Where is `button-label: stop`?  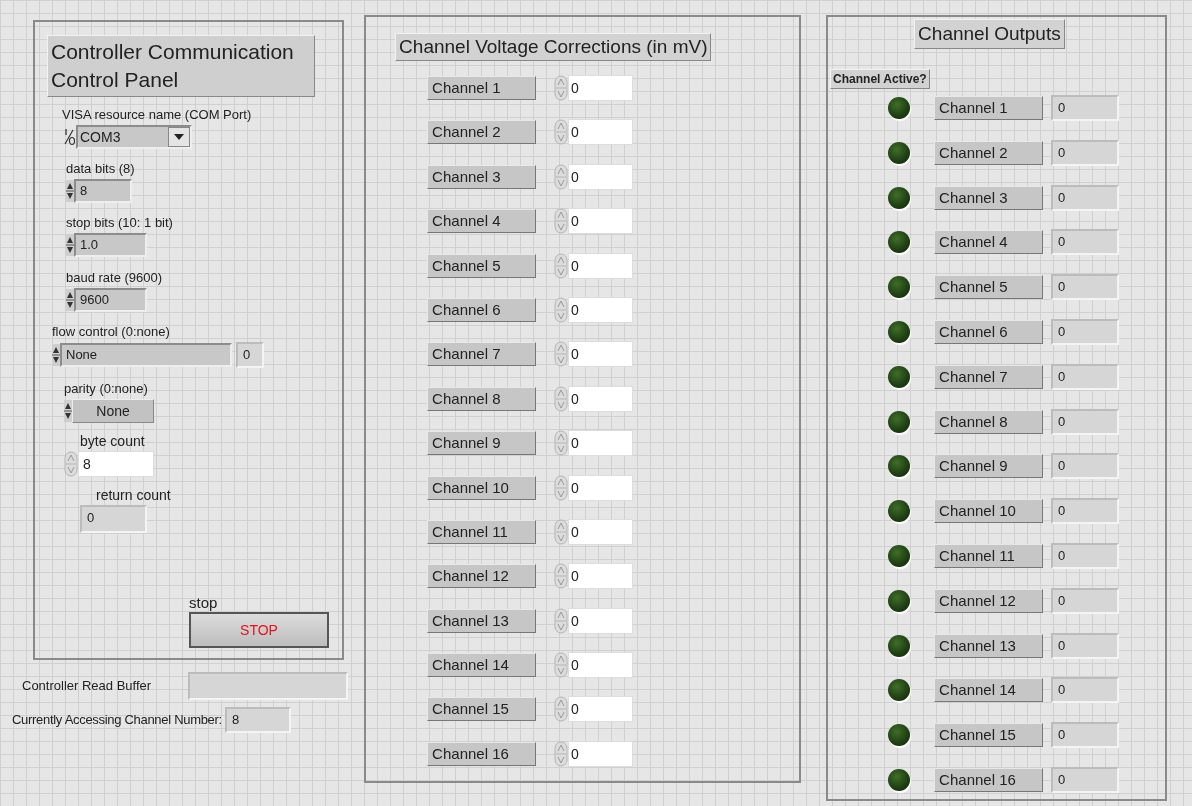
button-label: stop is located at coordinates (204, 603).